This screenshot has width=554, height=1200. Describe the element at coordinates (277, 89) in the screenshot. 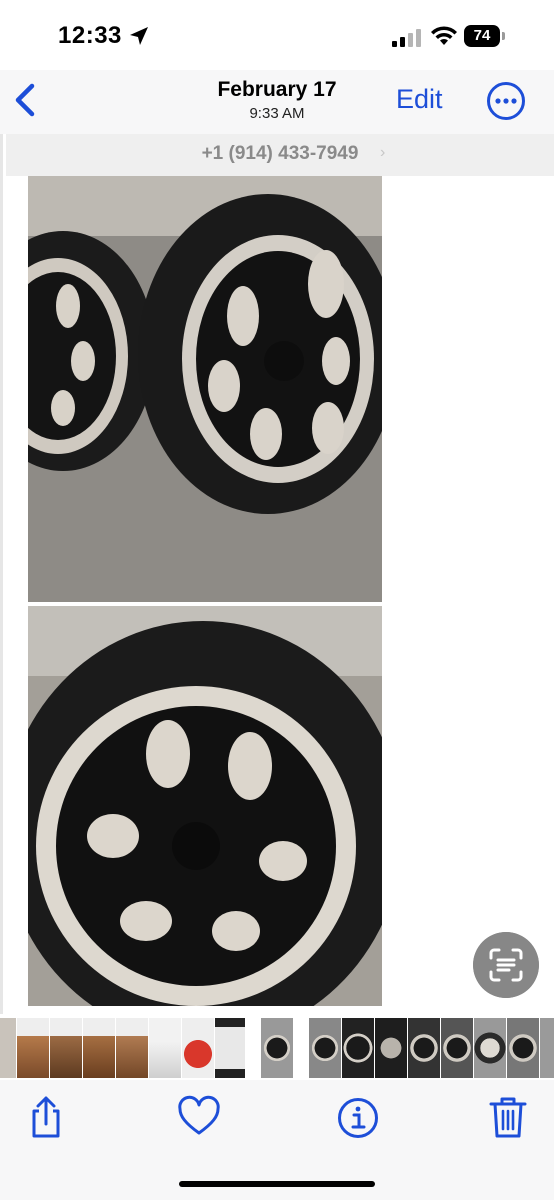

I see `photo-date-title: February 17` at that location.